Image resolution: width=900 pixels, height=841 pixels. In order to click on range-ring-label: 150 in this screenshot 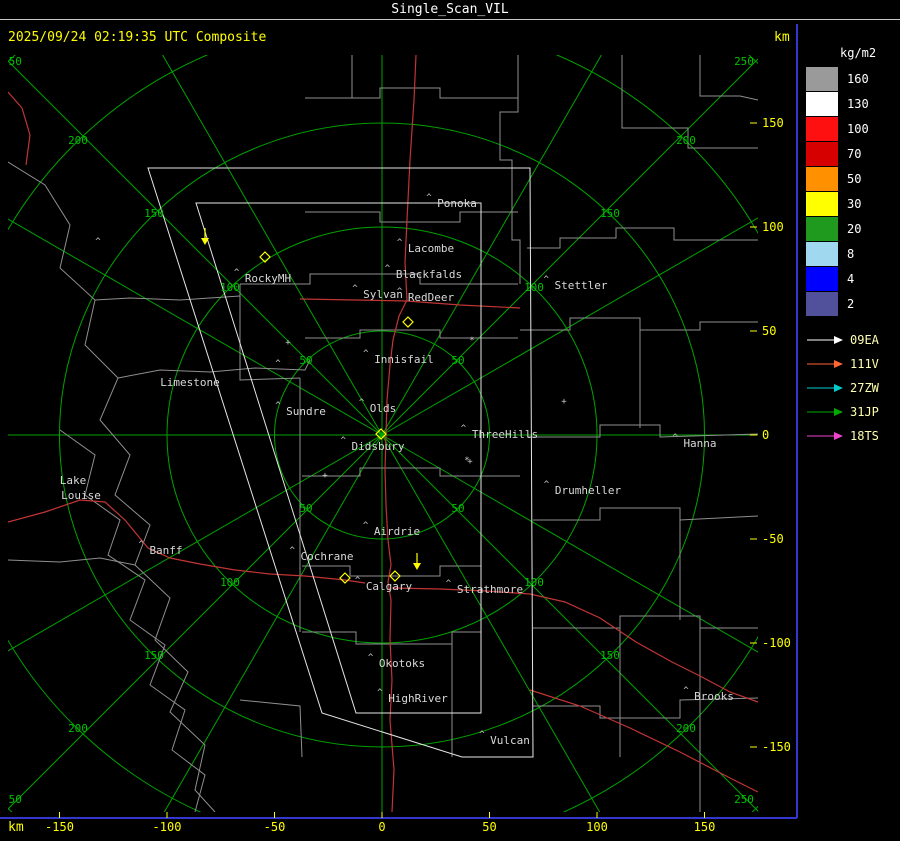, I will do `click(610, 213)`.